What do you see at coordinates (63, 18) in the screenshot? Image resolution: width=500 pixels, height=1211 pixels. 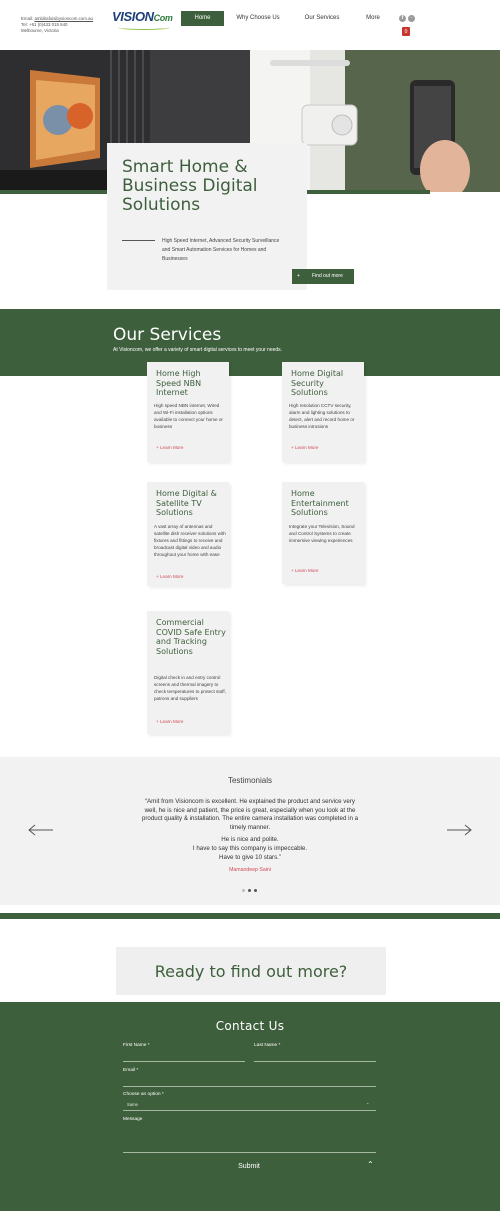 I see `email-link: ambikafoisibysioncom.com.au` at bounding box center [63, 18].